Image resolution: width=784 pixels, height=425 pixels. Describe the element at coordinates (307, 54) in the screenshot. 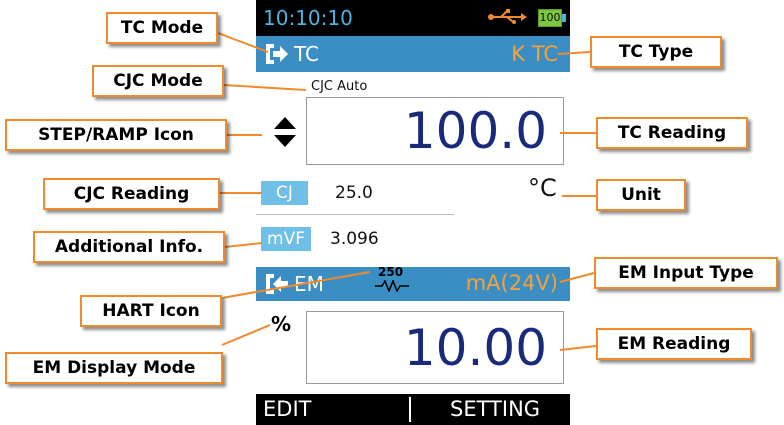

I see `tc-mode-label: TC` at that location.